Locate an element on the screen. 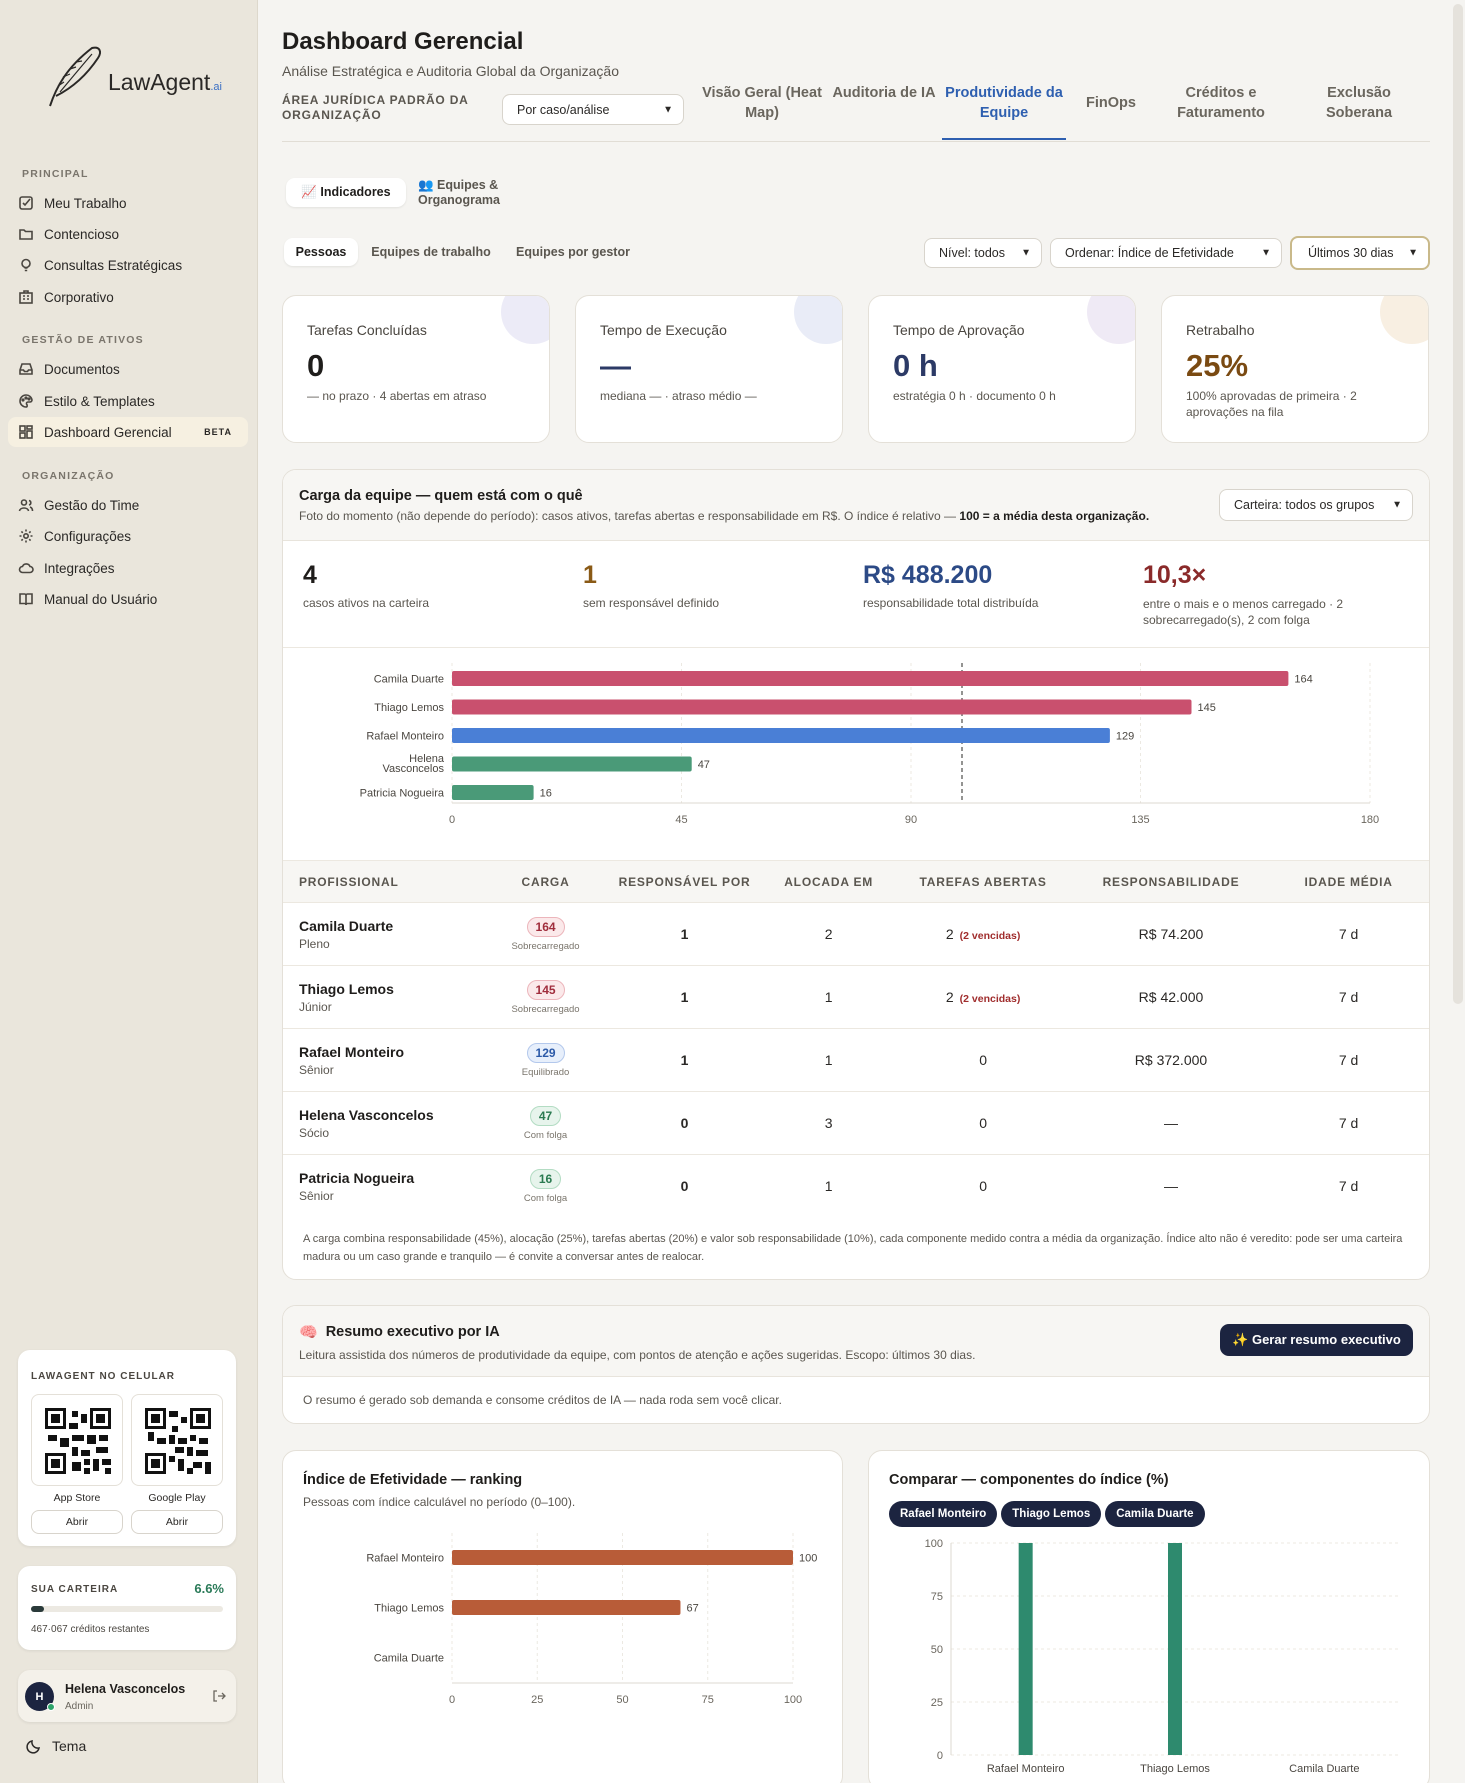 The width and height of the screenshot is (1465, 1783). cell-profissional: Rafael Monteiro Sênior is located at coordinates (386, 1060).